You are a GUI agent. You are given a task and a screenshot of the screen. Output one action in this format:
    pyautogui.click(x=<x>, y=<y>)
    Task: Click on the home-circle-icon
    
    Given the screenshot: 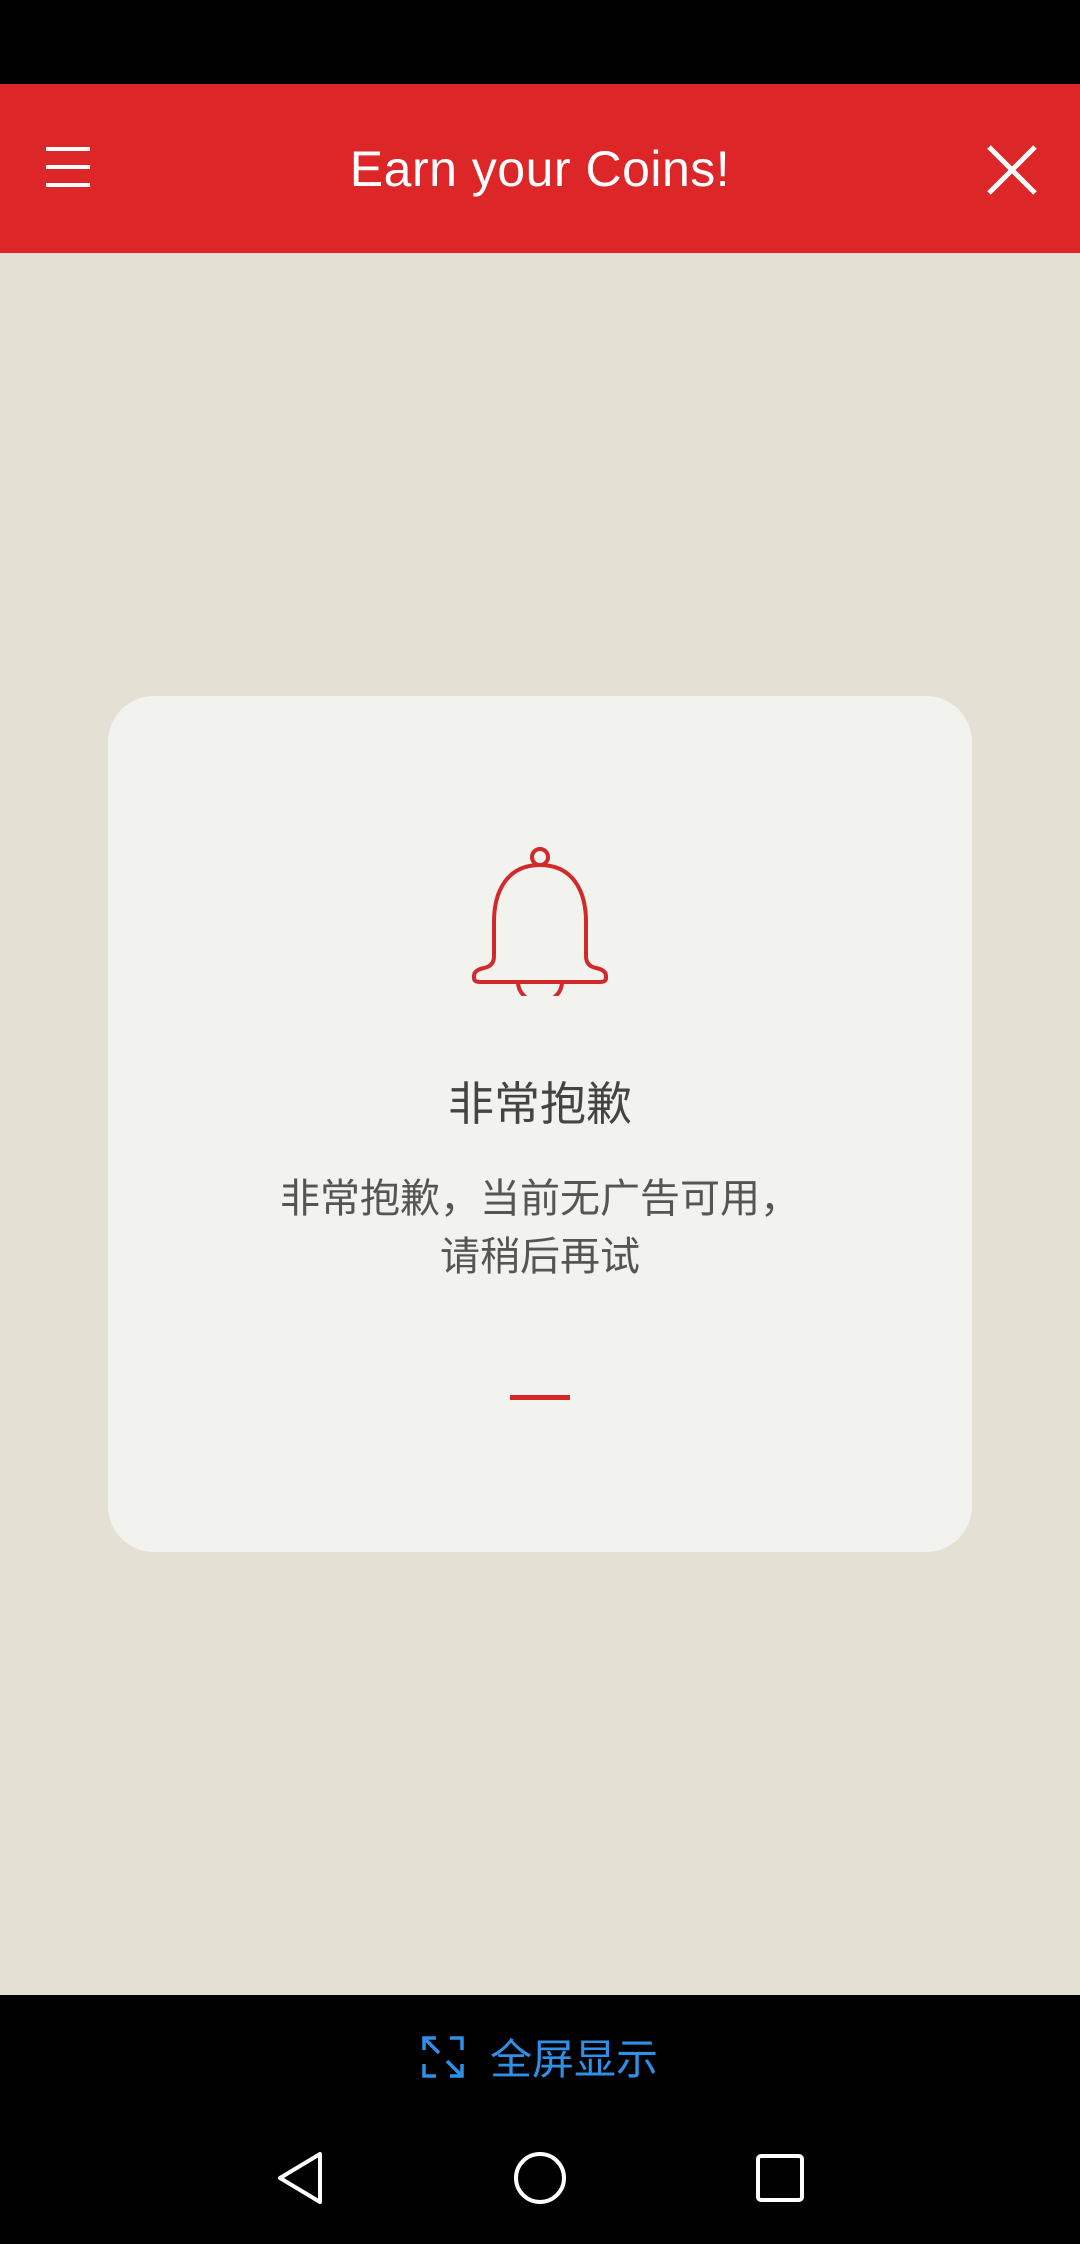 What is the action you would take?
    pyautogui.click(x=540, y=2178)
    